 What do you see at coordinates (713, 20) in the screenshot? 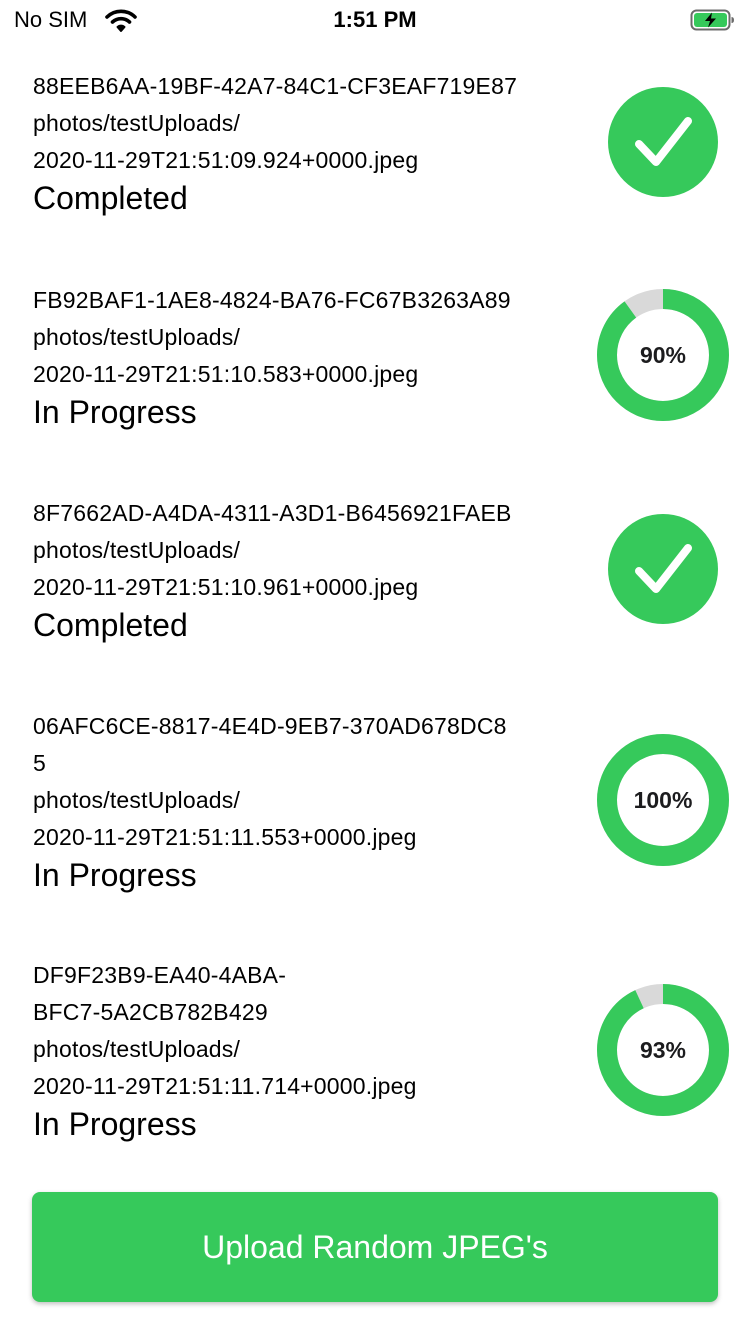
I see `battery-charging-icon` at bounding box center [713, 20].